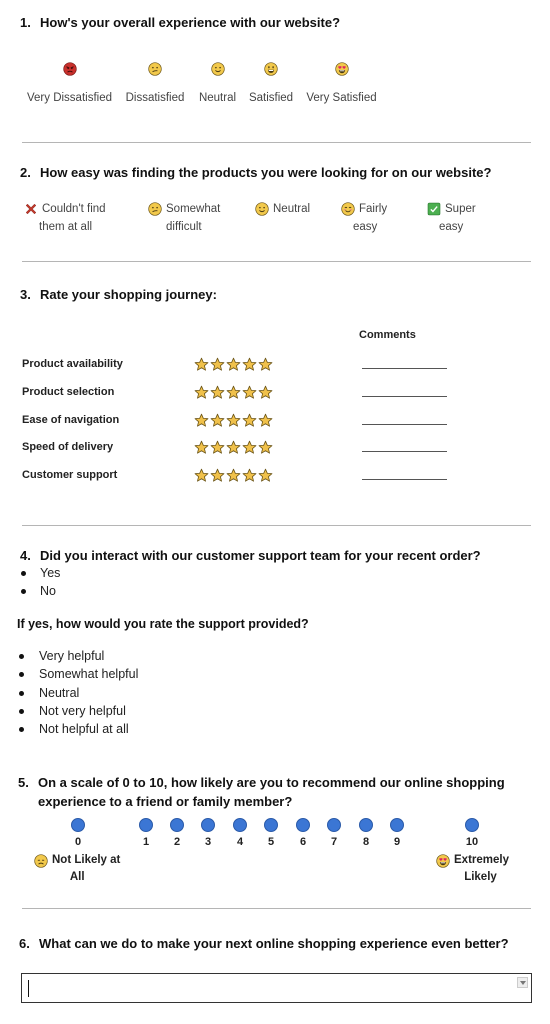 This screenshot has width=550, height=1024. I want to click on heart-eyes-face-icon, so click(443, 861).